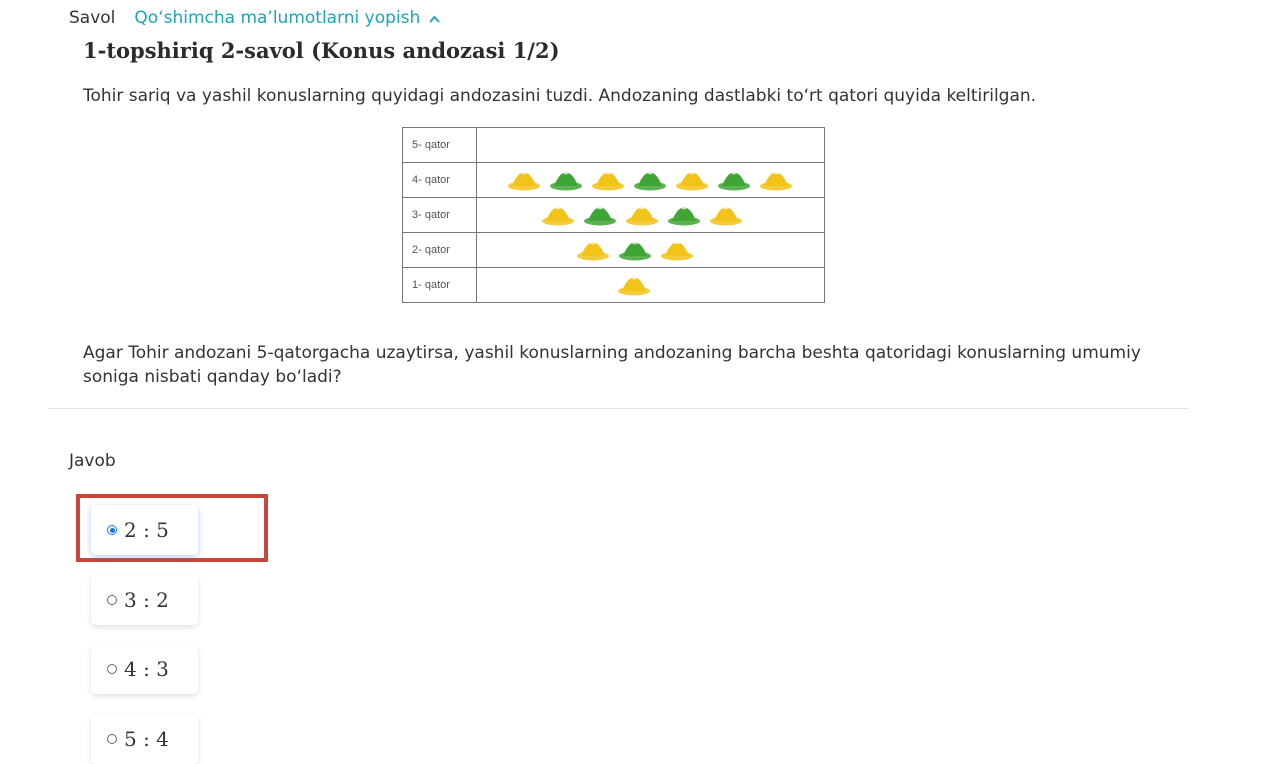  I want to click on answer-label: Javob, so click(92, 461).